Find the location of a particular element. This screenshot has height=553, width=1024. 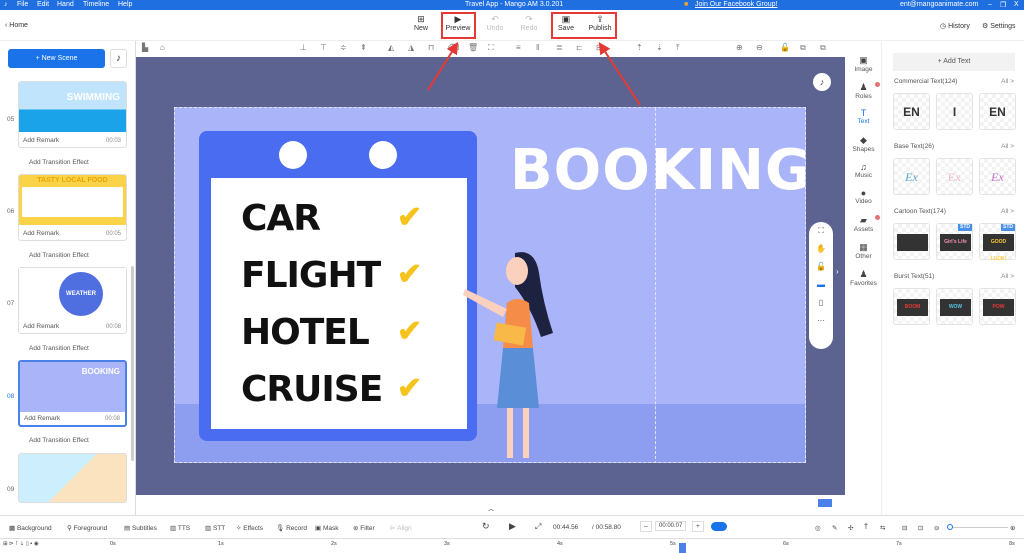

align-center-icon: ‖ is located at coordinates (537, 47).